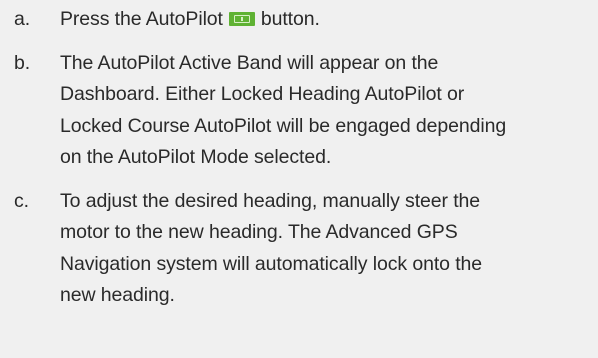 The width and height of the screenshot is (598, 358). Describe the element at coordinates (22, 62) in the screenshot. I see `step-letter: b.` at that location.